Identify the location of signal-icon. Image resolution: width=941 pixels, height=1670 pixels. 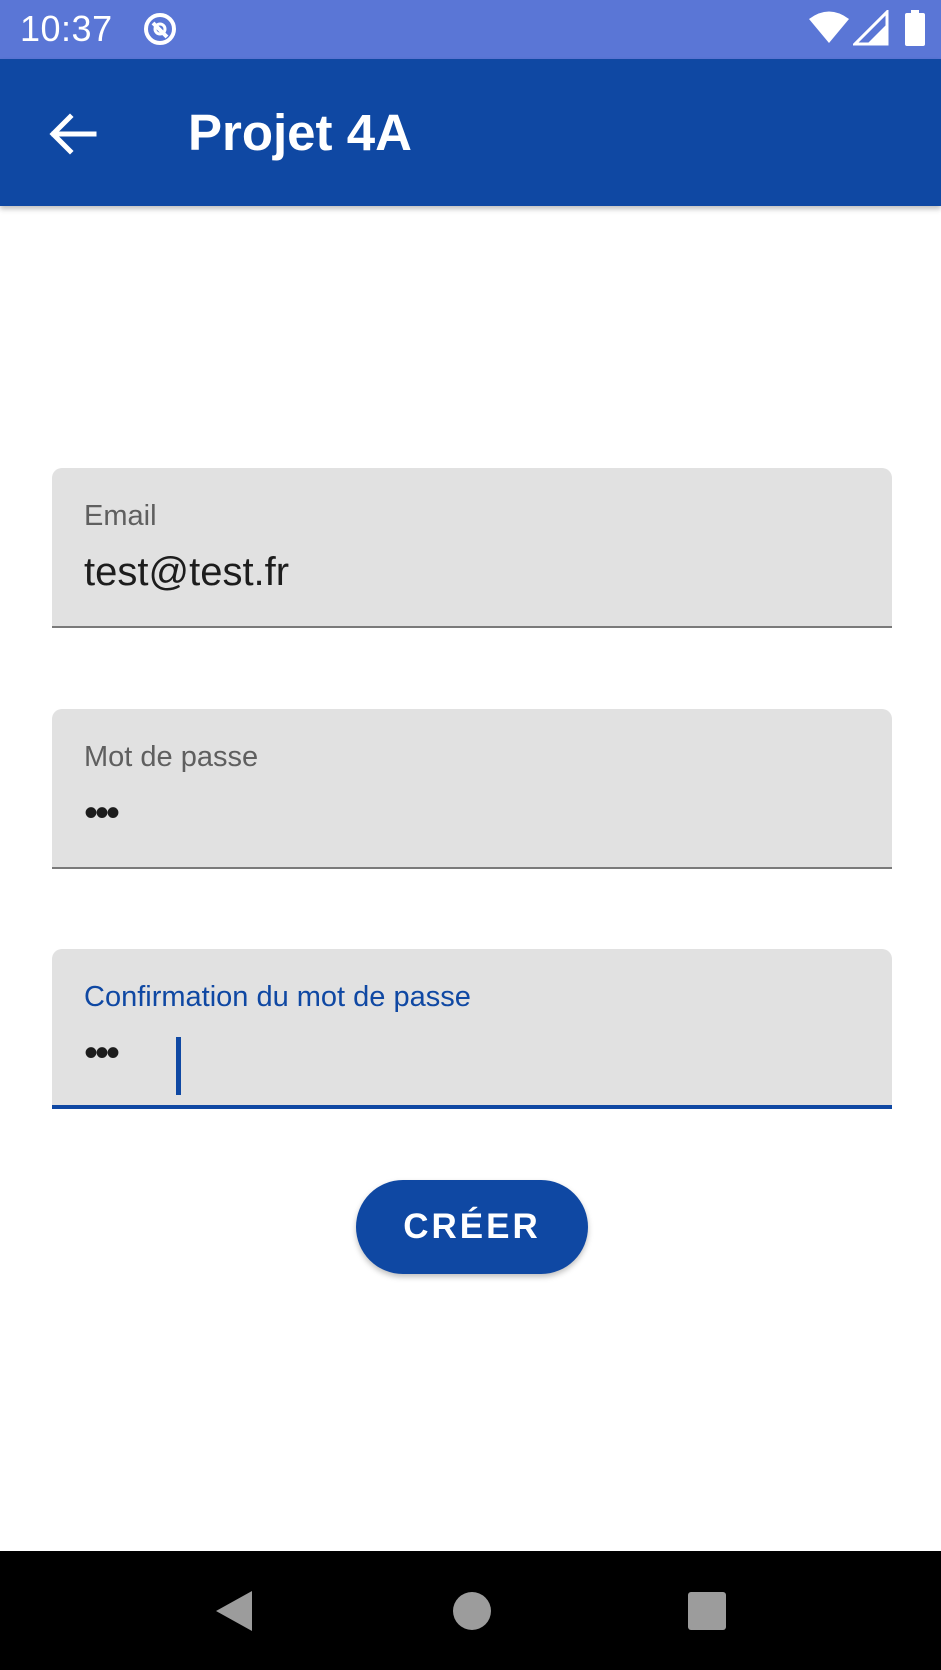
(870, 27).